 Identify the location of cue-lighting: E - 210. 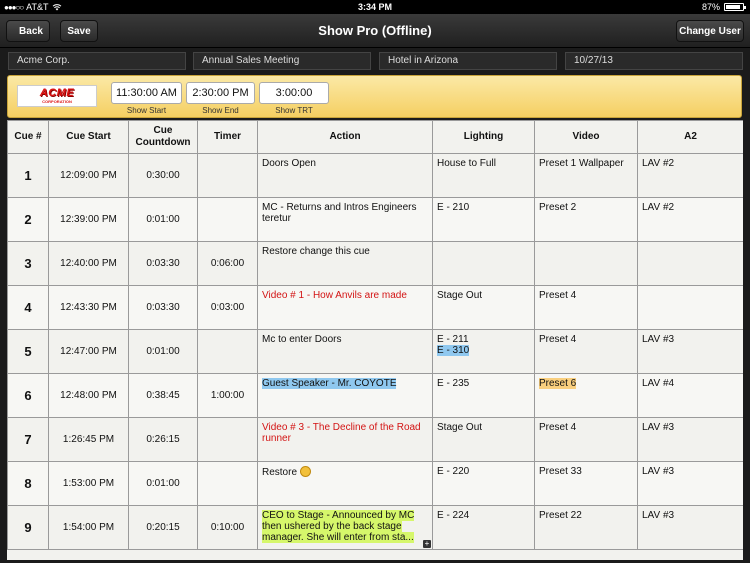
(483, 219).